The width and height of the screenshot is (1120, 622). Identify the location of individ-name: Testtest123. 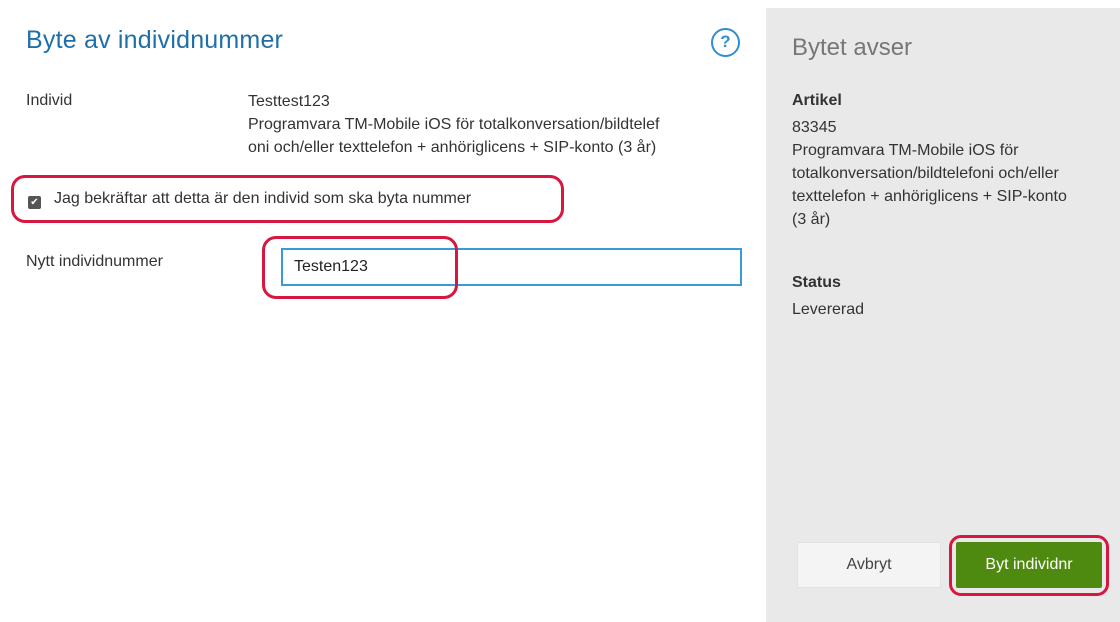
(289, 101).